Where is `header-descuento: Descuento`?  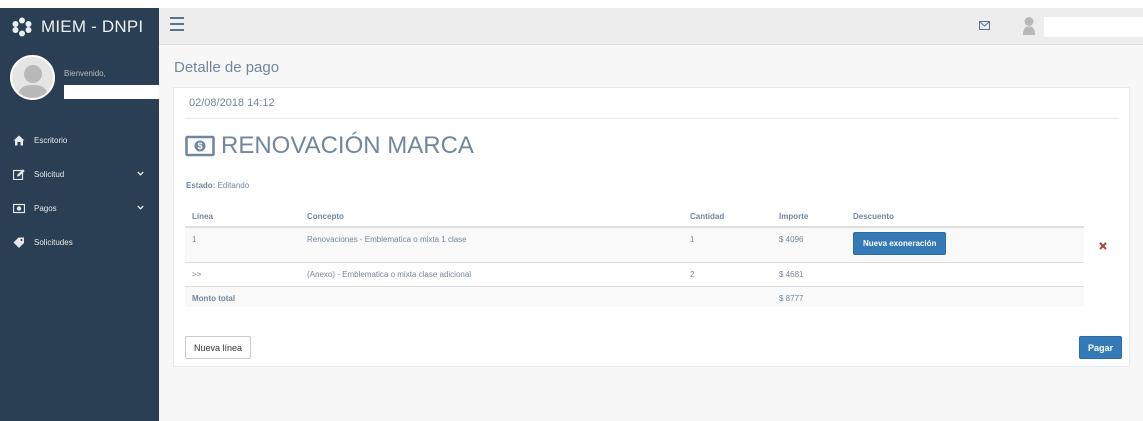
header-descuento: Descuento is located at coordinates (965, 217).